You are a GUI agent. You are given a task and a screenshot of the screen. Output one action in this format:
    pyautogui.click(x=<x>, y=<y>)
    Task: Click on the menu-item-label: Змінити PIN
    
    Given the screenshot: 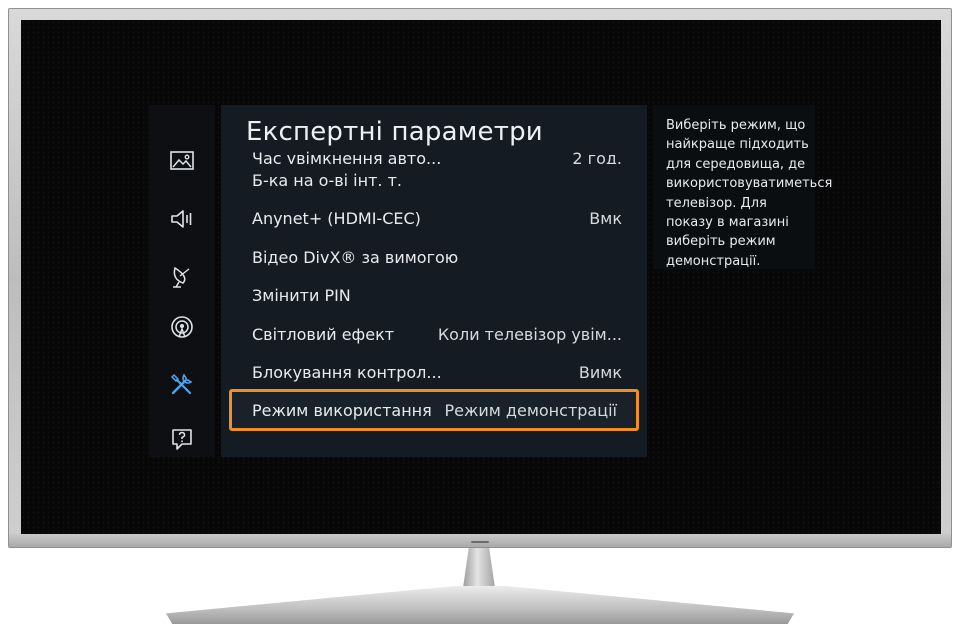 What is the action you would take?
    pyautogui.click(x=301, y=295)
    